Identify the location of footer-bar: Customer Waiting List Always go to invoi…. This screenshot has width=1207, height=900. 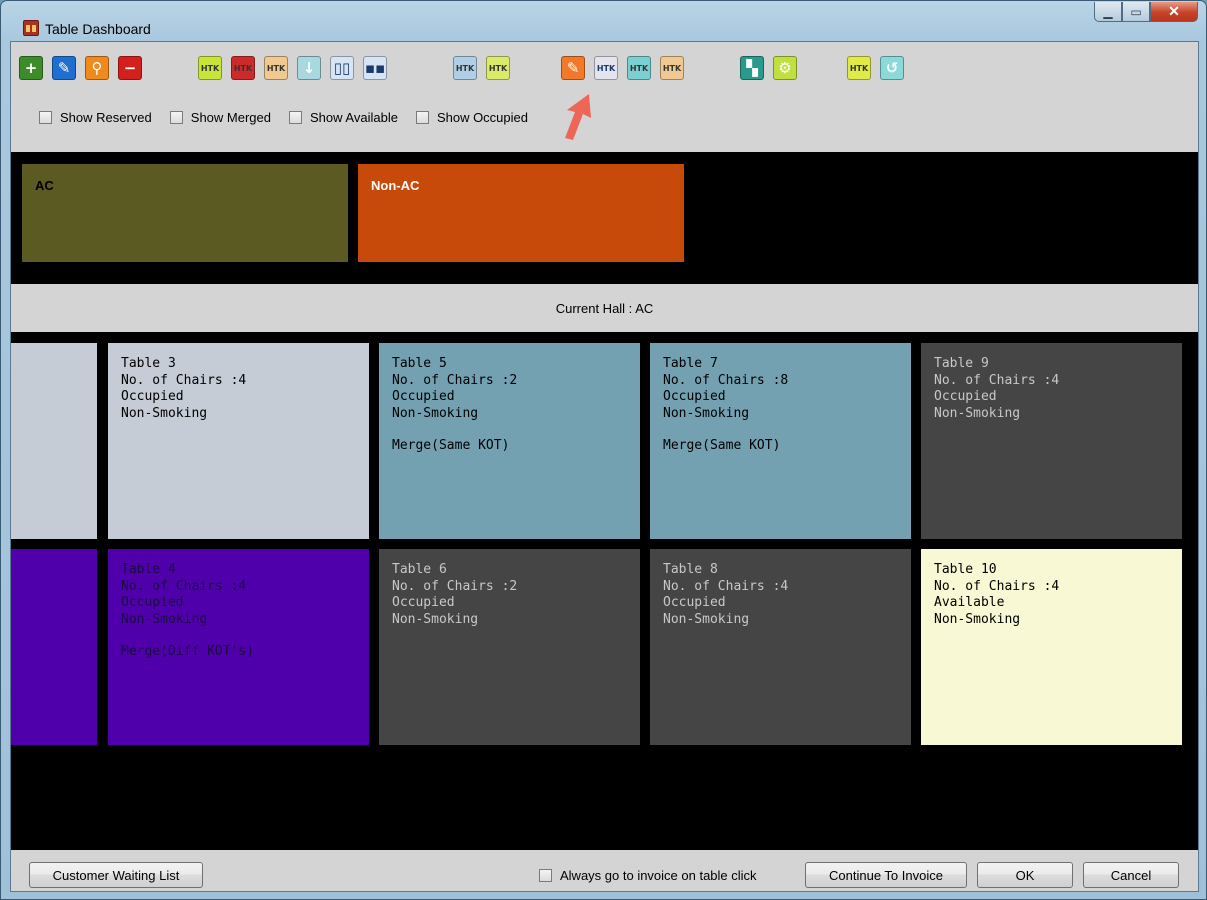
(604, 870).